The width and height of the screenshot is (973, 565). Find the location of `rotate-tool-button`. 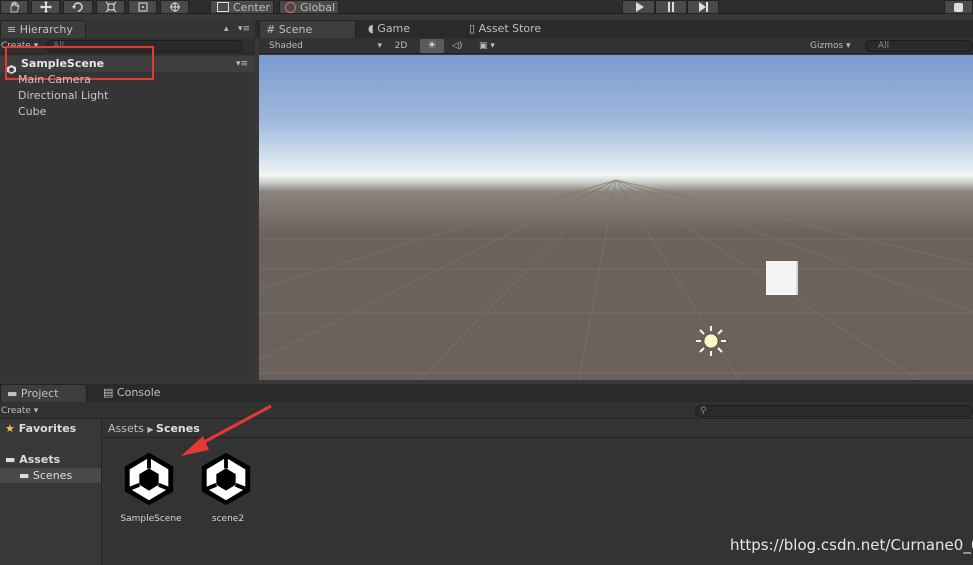

rotate-tool-button is located at coordinates (78, 7).